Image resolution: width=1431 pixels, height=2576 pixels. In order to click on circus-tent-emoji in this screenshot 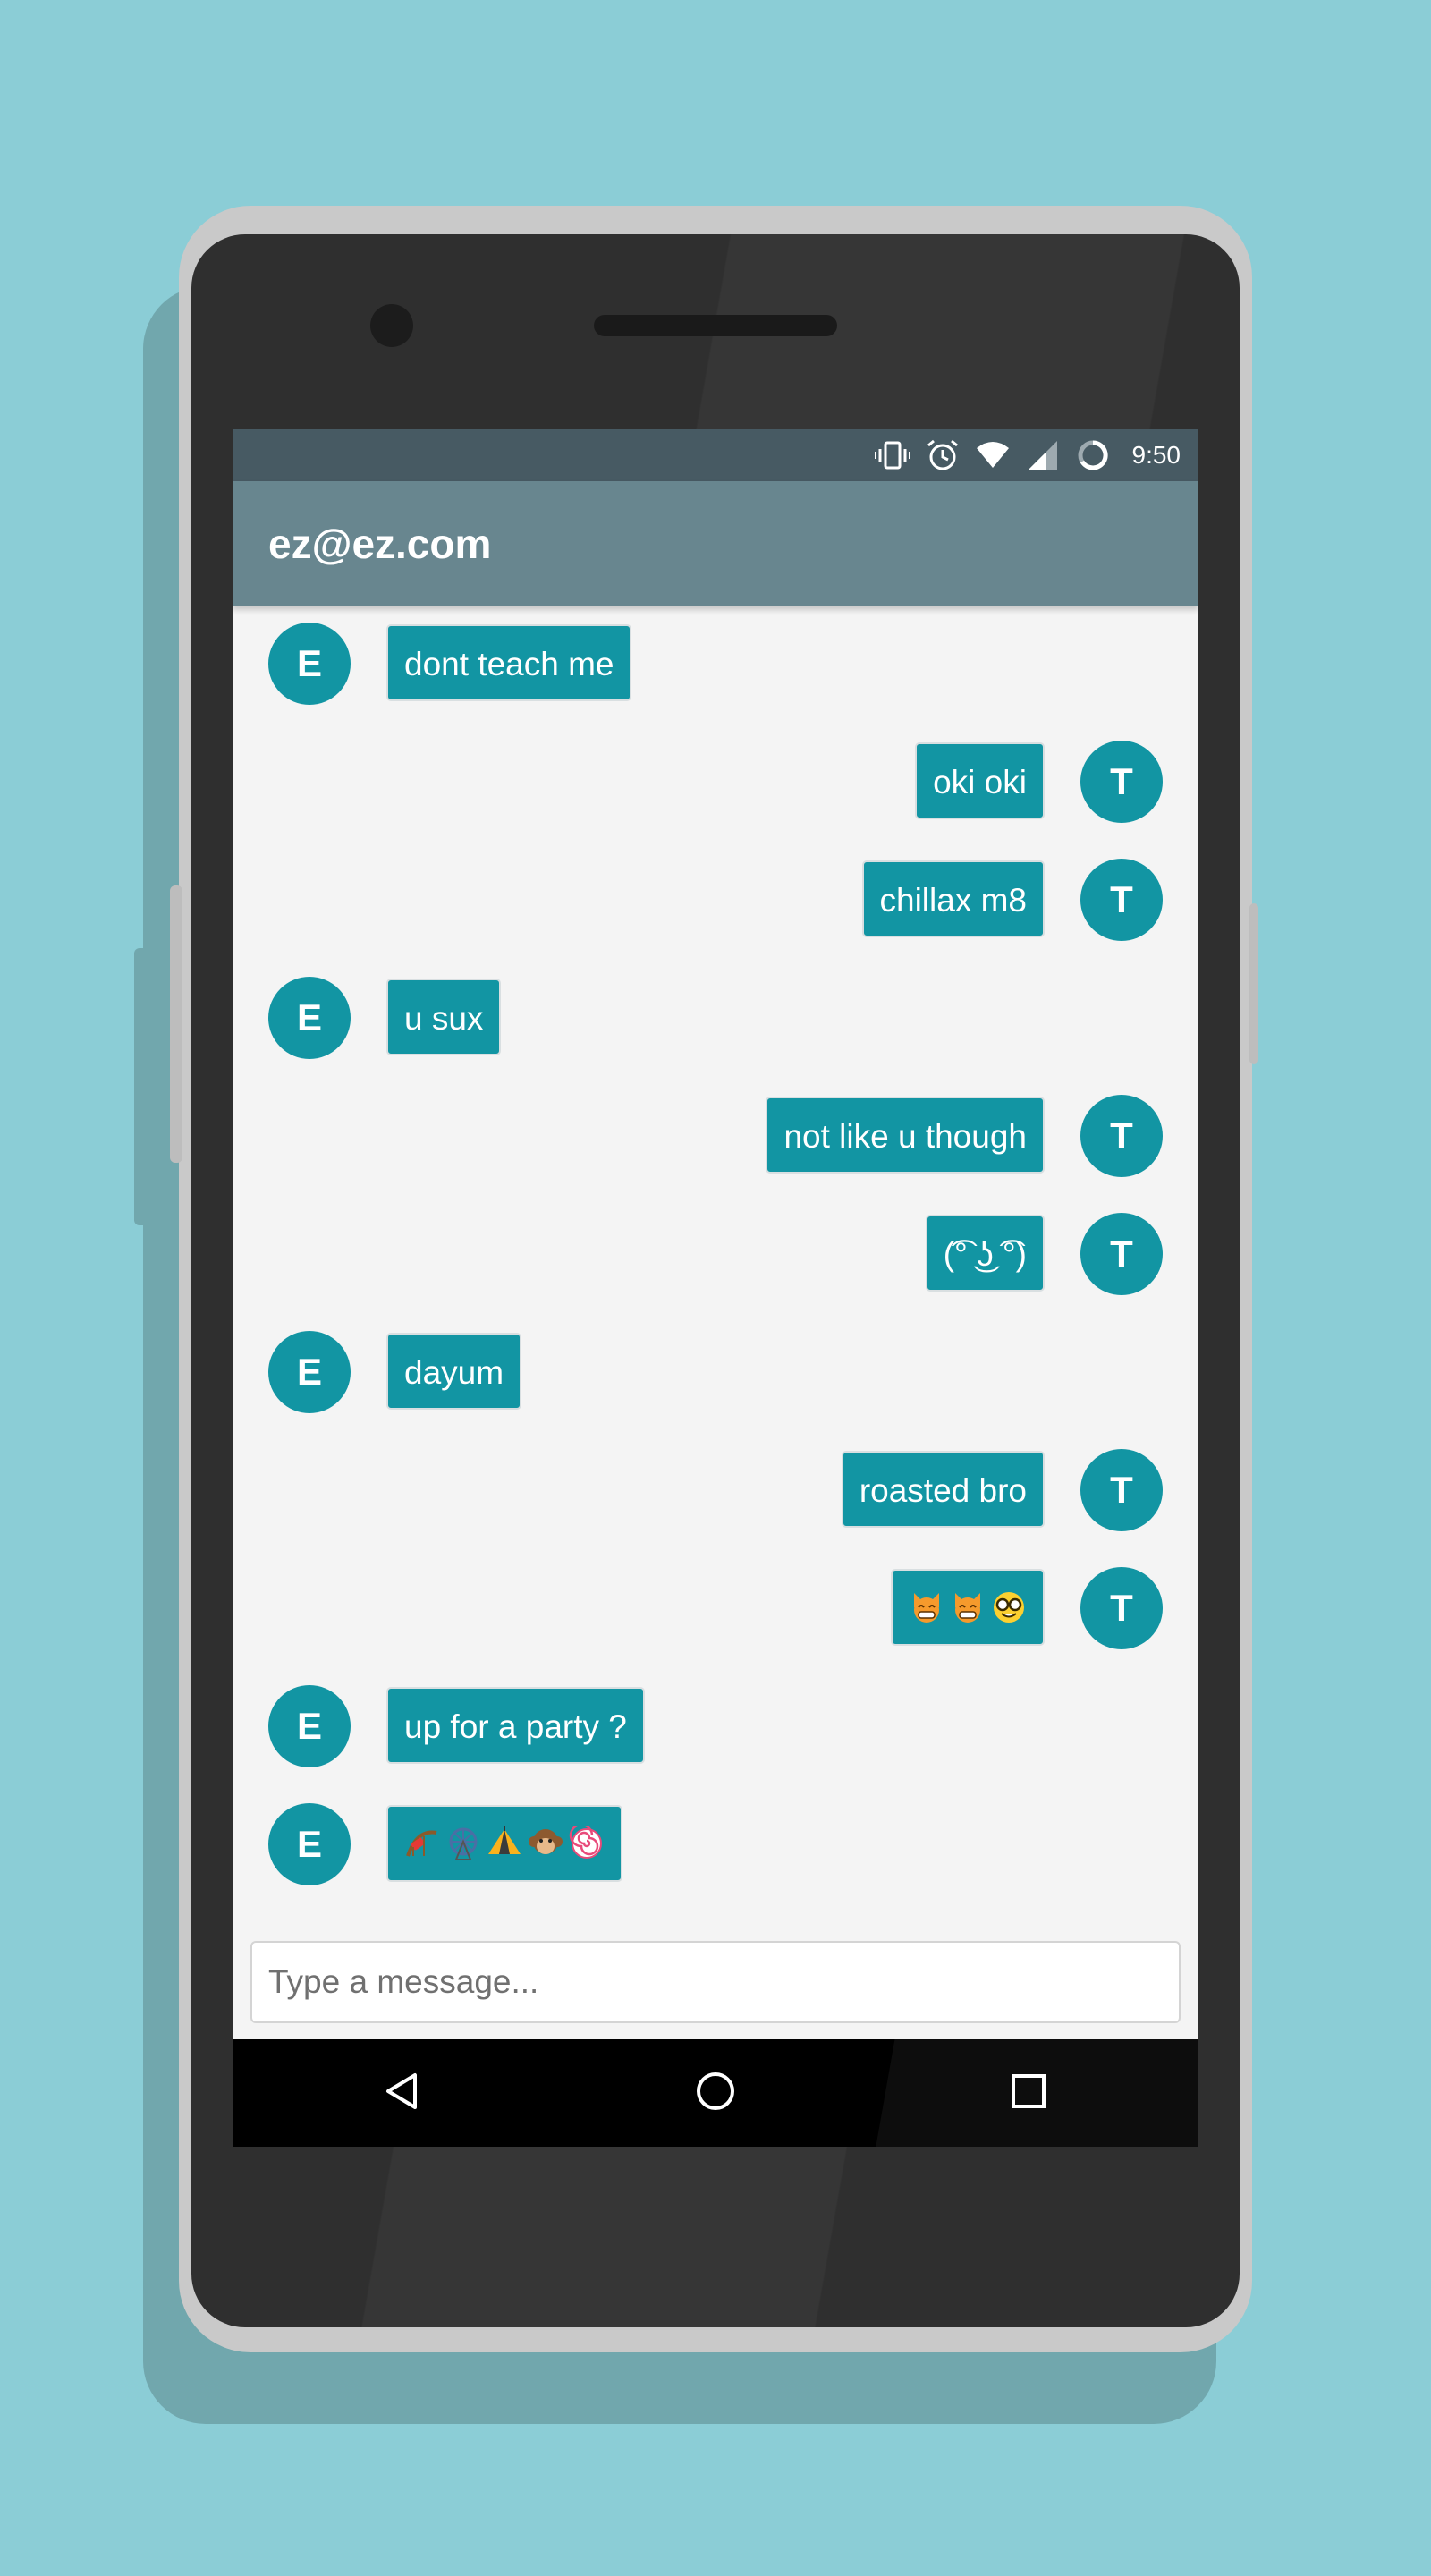, I will do `click(504, 1843)`.